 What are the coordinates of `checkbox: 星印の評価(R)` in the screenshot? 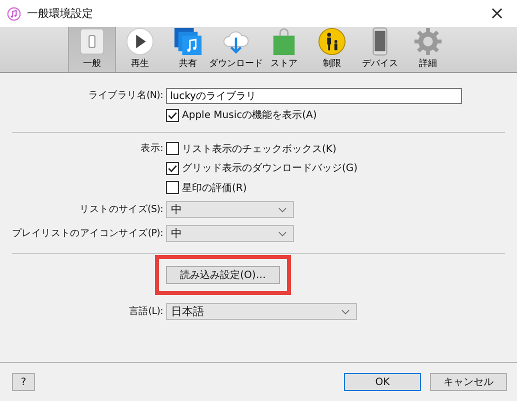 It's located at (206, 187).